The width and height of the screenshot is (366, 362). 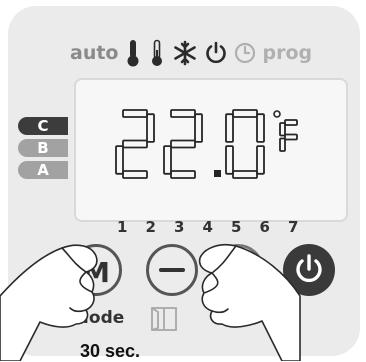 What do you see at coordinates (157, 53) in the screenshot?
I see `thermometer-eco-icon` at bounding box center [157, 53].